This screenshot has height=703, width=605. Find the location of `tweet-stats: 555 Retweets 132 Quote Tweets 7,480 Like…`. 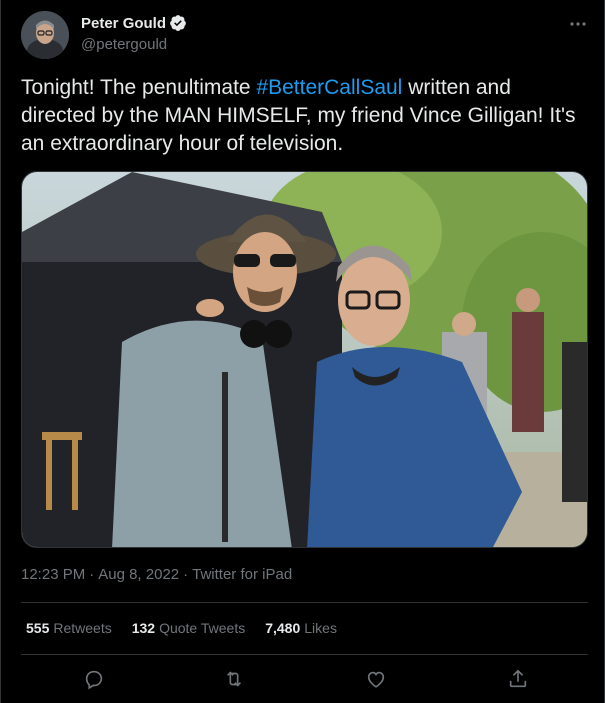

tweet-stats: 555 Retweets 132 Quote Tweets 7,480 Like… is located at coordinates (181, 628).